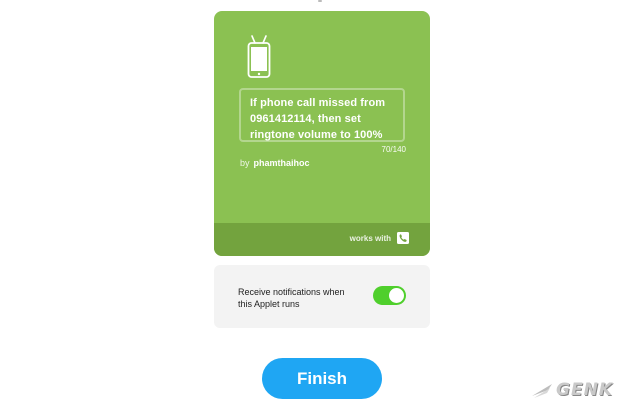 This screenshot has width=640, height=405. I want to click on notifications-toggle, so click(389, 295).